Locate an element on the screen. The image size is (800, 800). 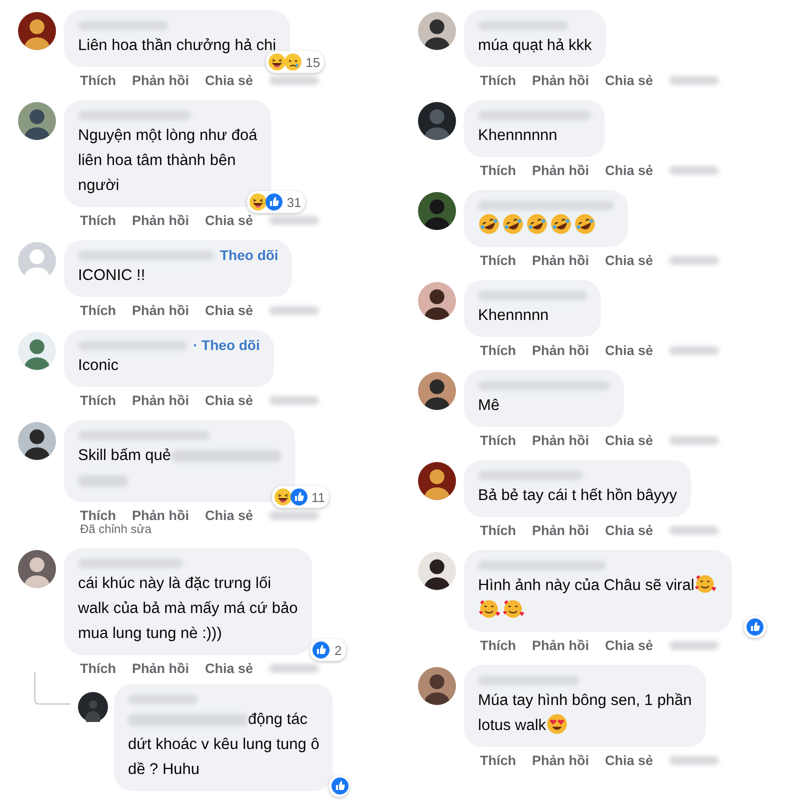
comment-text: Liên hoa thần chưởng hả chị is located at coordinates (177, 45).